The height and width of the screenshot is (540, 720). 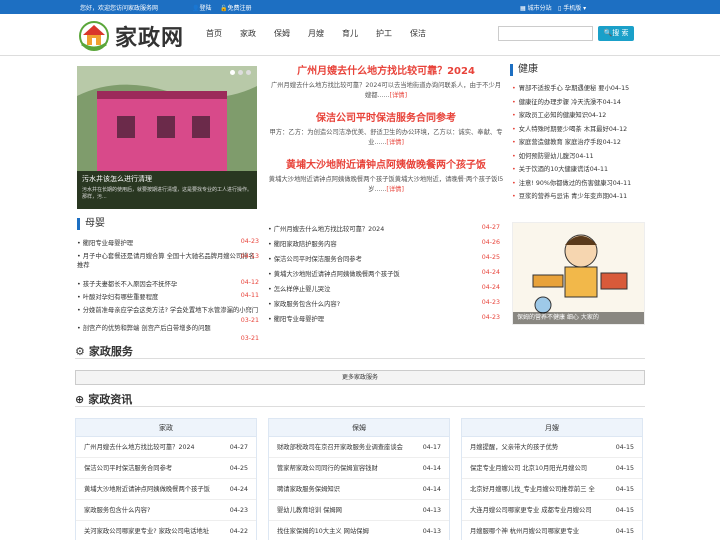 What do you see at coordinates (384, 33) in the screenshot?
I see `nav-carer: 护工` at bounding box center [384, 33].